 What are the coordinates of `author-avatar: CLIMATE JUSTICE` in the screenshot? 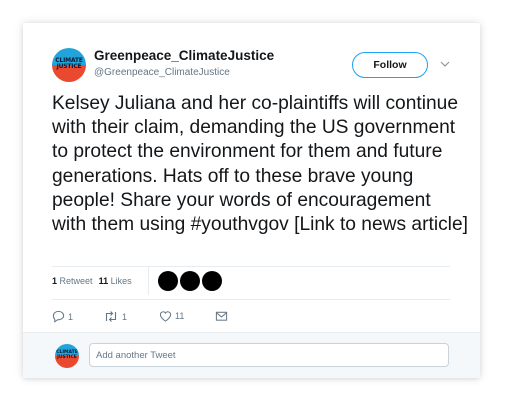 It's located at (69, 65).